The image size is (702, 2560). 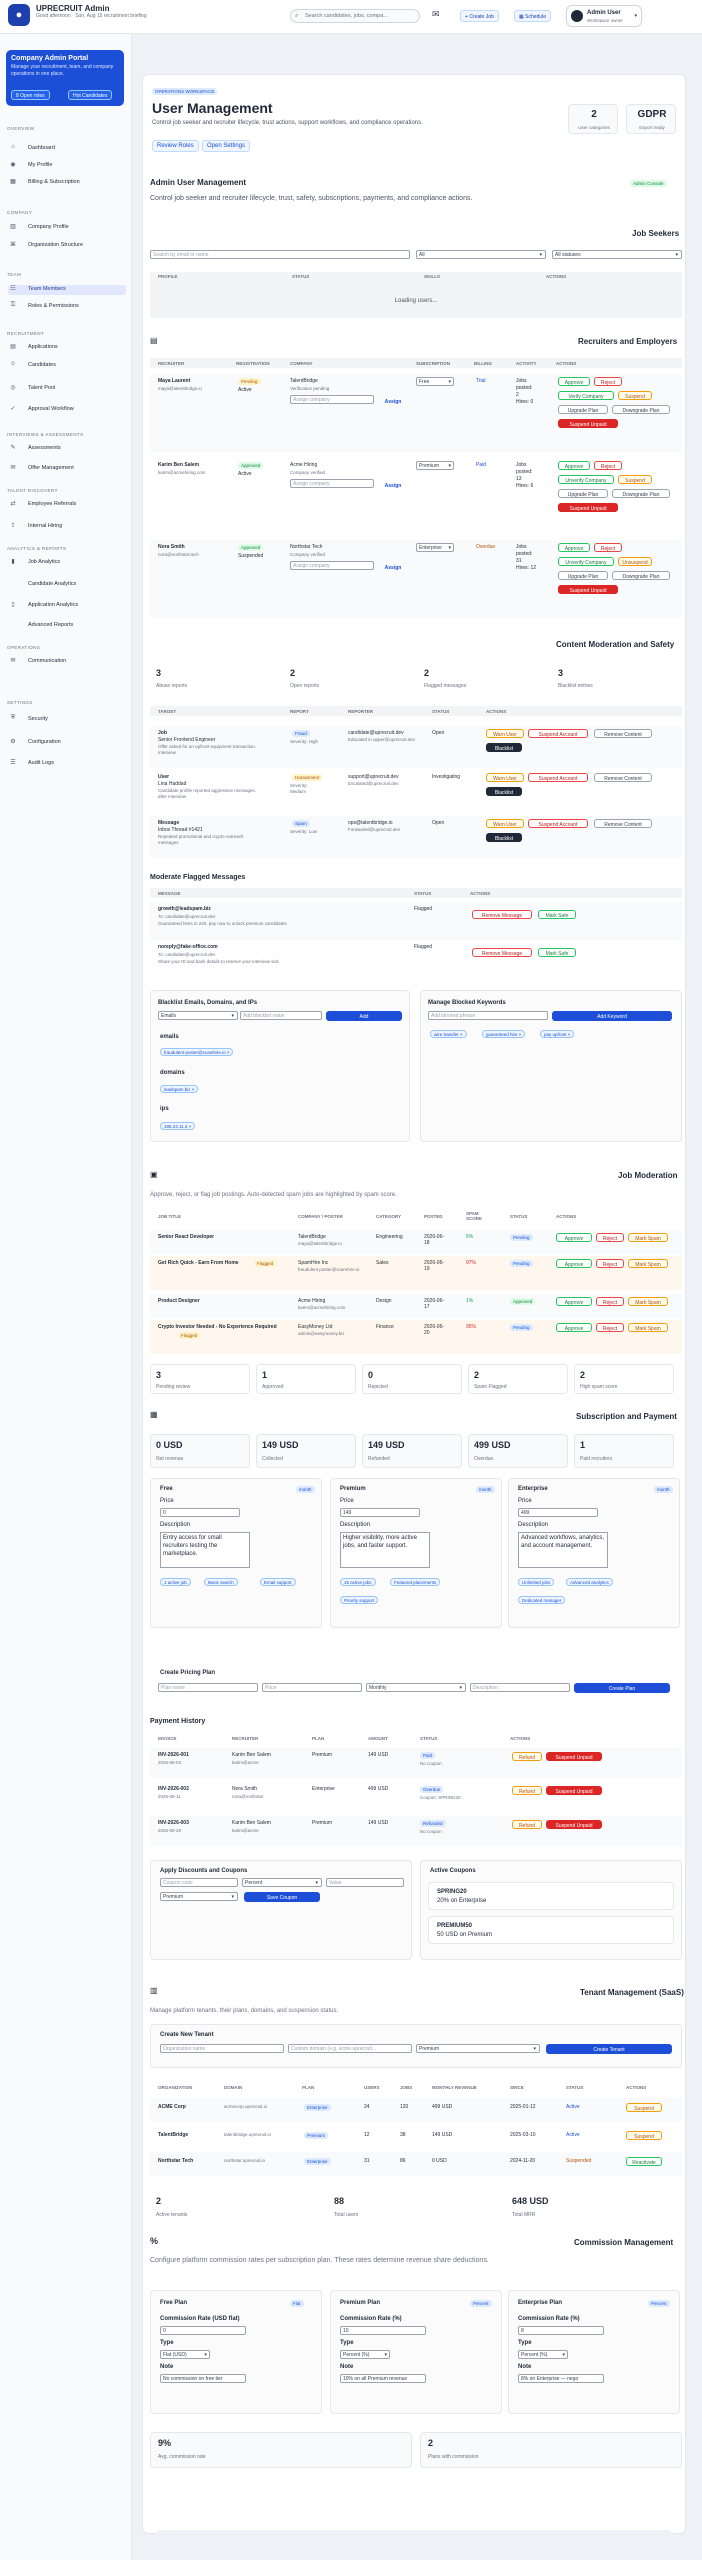 What do you see at coordinates (502, 914) in the screenshot?
I see `remove-message-button: Remove Message` at bounding box center [502, 914].